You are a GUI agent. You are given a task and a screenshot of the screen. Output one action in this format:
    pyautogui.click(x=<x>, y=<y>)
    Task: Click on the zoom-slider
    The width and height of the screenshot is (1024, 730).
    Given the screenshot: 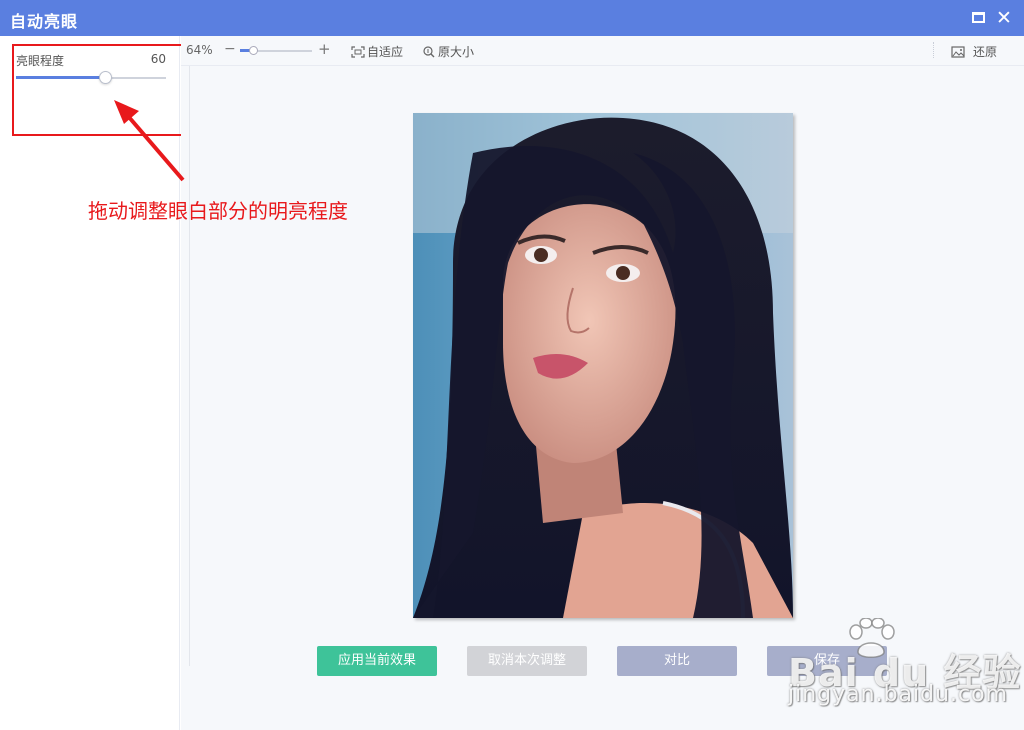 What is the action you would take?
    pyautogui.click(x=276, y=50)
    